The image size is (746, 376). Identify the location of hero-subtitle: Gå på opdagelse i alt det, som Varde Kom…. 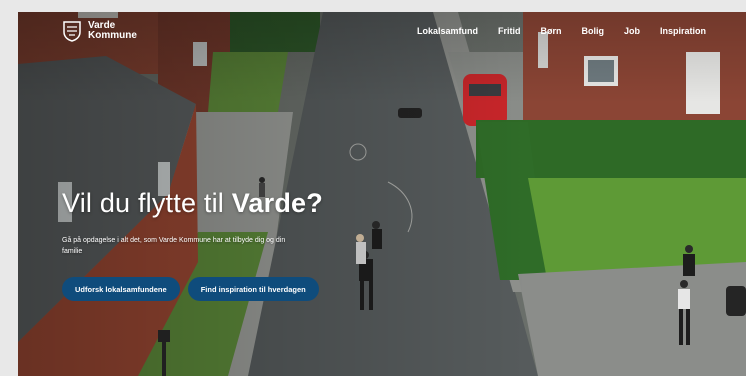
(174, 246).